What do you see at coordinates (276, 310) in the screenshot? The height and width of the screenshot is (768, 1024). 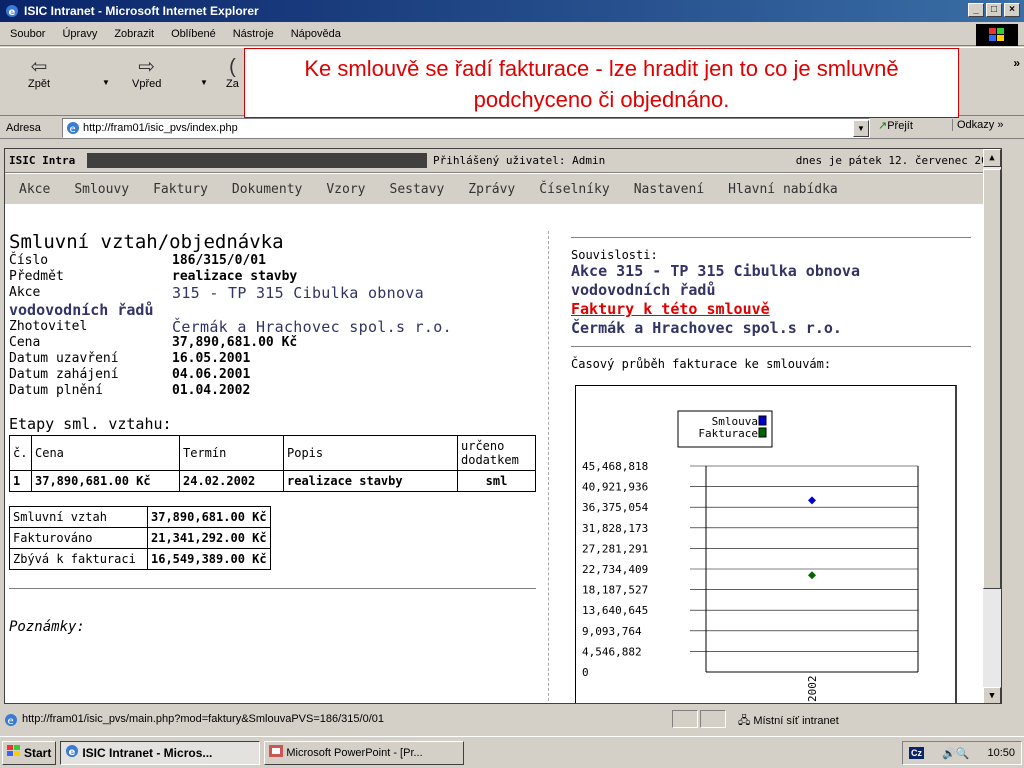 I see `akce-link-cont: vodovodních řadů` at bounding box center [276, 310].